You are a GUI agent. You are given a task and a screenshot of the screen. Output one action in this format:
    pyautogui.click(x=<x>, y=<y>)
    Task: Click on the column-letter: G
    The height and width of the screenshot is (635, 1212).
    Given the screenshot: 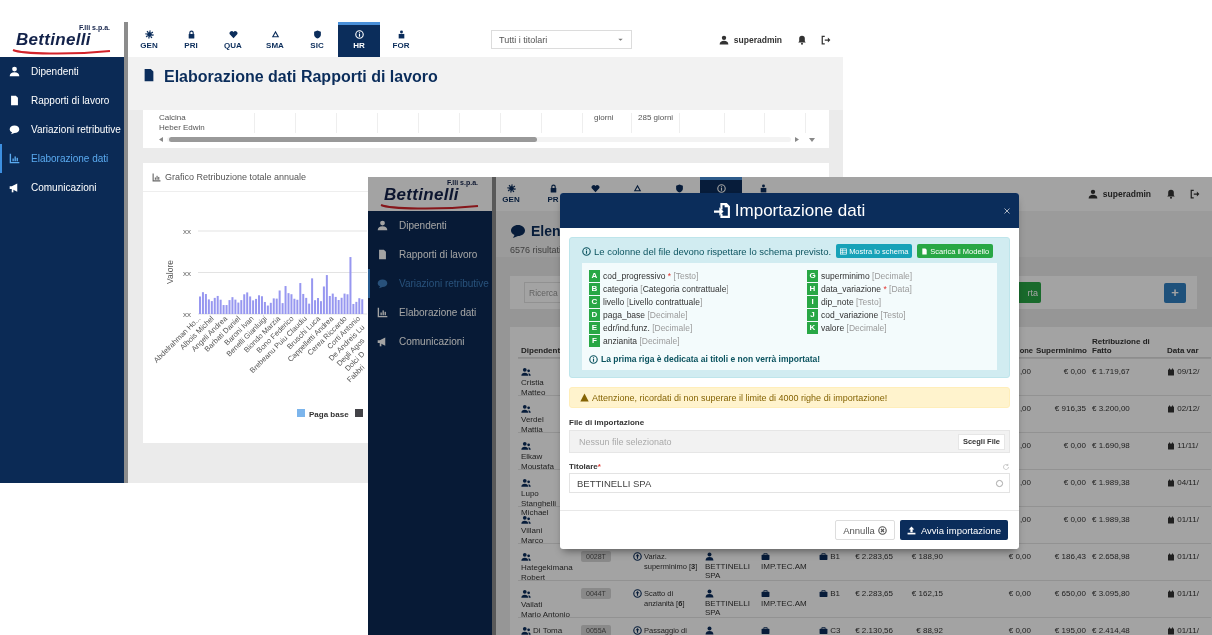 What is the action you would take?
    pyautogui.click(x=812, y=275)
    